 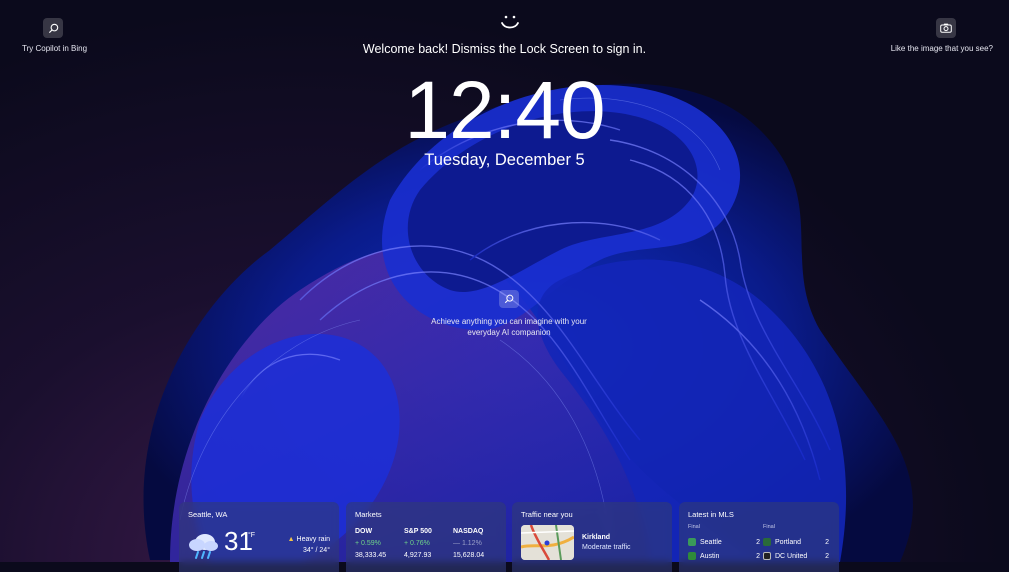 I want to click on clock-time: 12:40, so click(x=504, y=110).